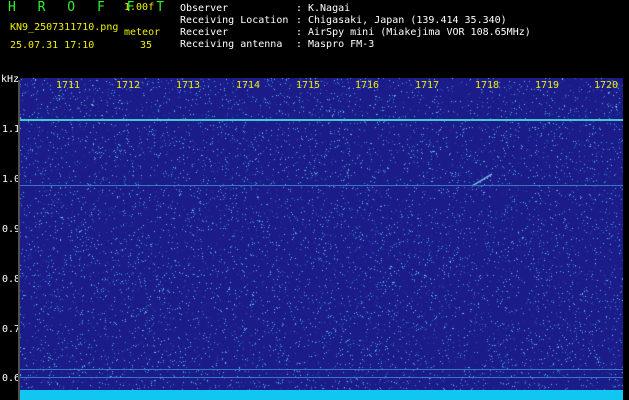 This screenshot has width=629, height=400. What do you see at coordinates (299, 20) in the screenshot?
I see `location-sep: :` at bounding box center [299, 20].